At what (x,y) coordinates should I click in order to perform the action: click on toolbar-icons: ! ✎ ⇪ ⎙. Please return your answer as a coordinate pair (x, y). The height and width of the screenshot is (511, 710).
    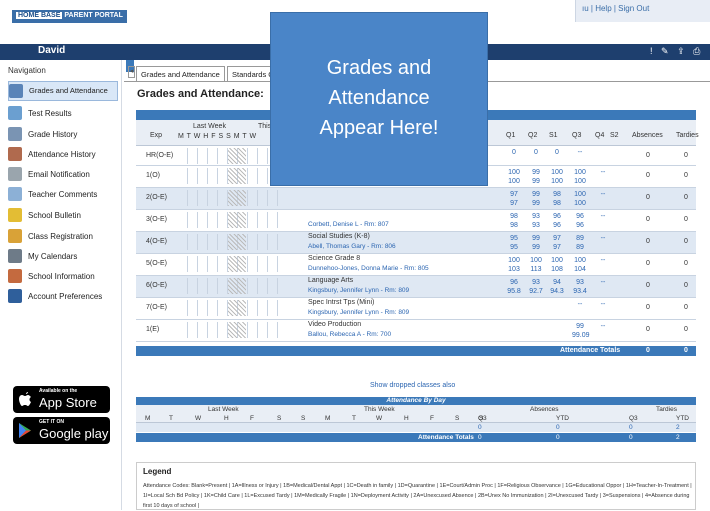
    Looking at the image, I should click on (676, 51).